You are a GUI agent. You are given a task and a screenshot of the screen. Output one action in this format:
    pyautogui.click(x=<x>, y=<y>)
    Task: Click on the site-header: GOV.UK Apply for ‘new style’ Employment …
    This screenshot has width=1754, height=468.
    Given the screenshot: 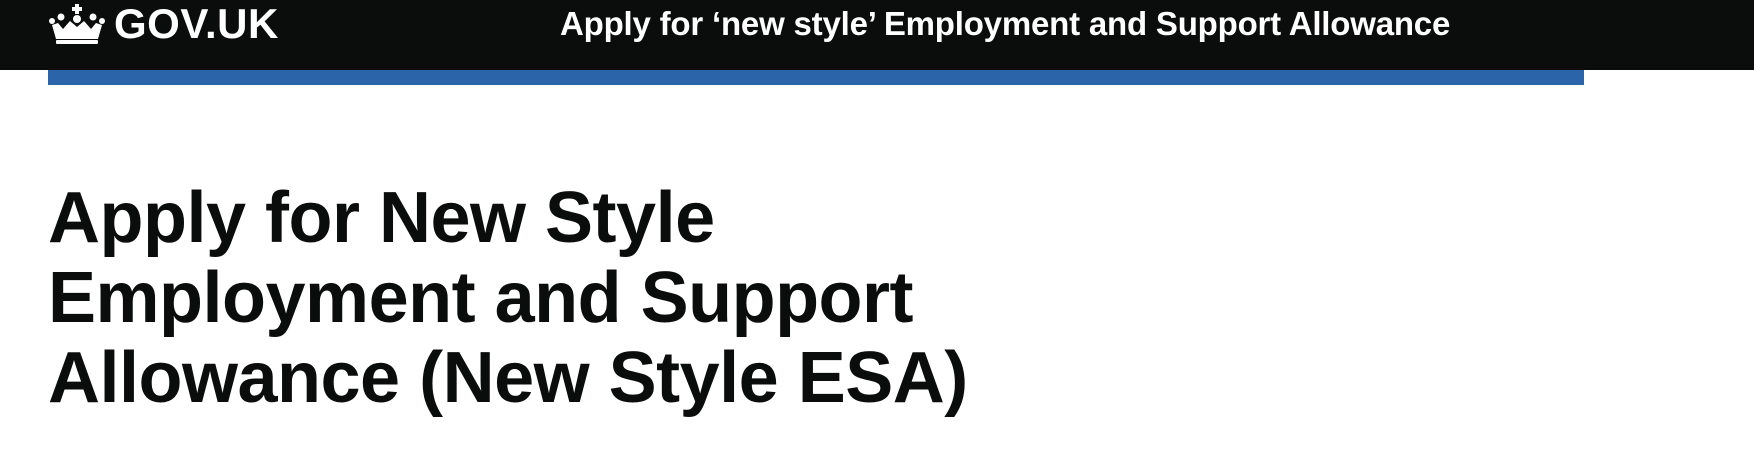 What is the action you would take?
    pyautogui.click(x=877, y=35)
    